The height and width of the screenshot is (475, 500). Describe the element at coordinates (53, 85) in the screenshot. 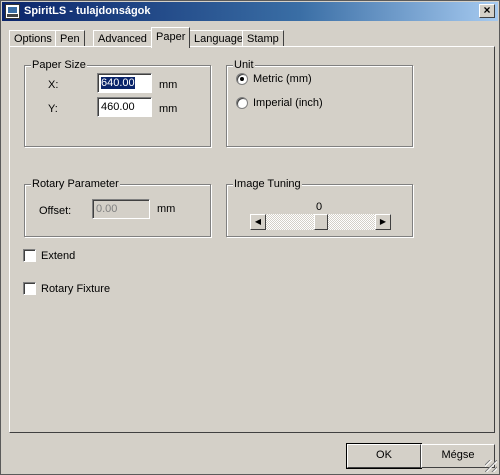

I see `x-label: X:` at that location.